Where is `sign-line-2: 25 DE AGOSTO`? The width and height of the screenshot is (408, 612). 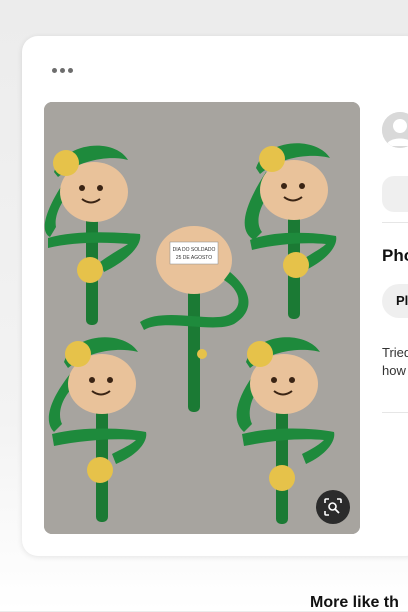 sign-line-2: 25 DE AGOSTO is located at coordinates (194, 258).